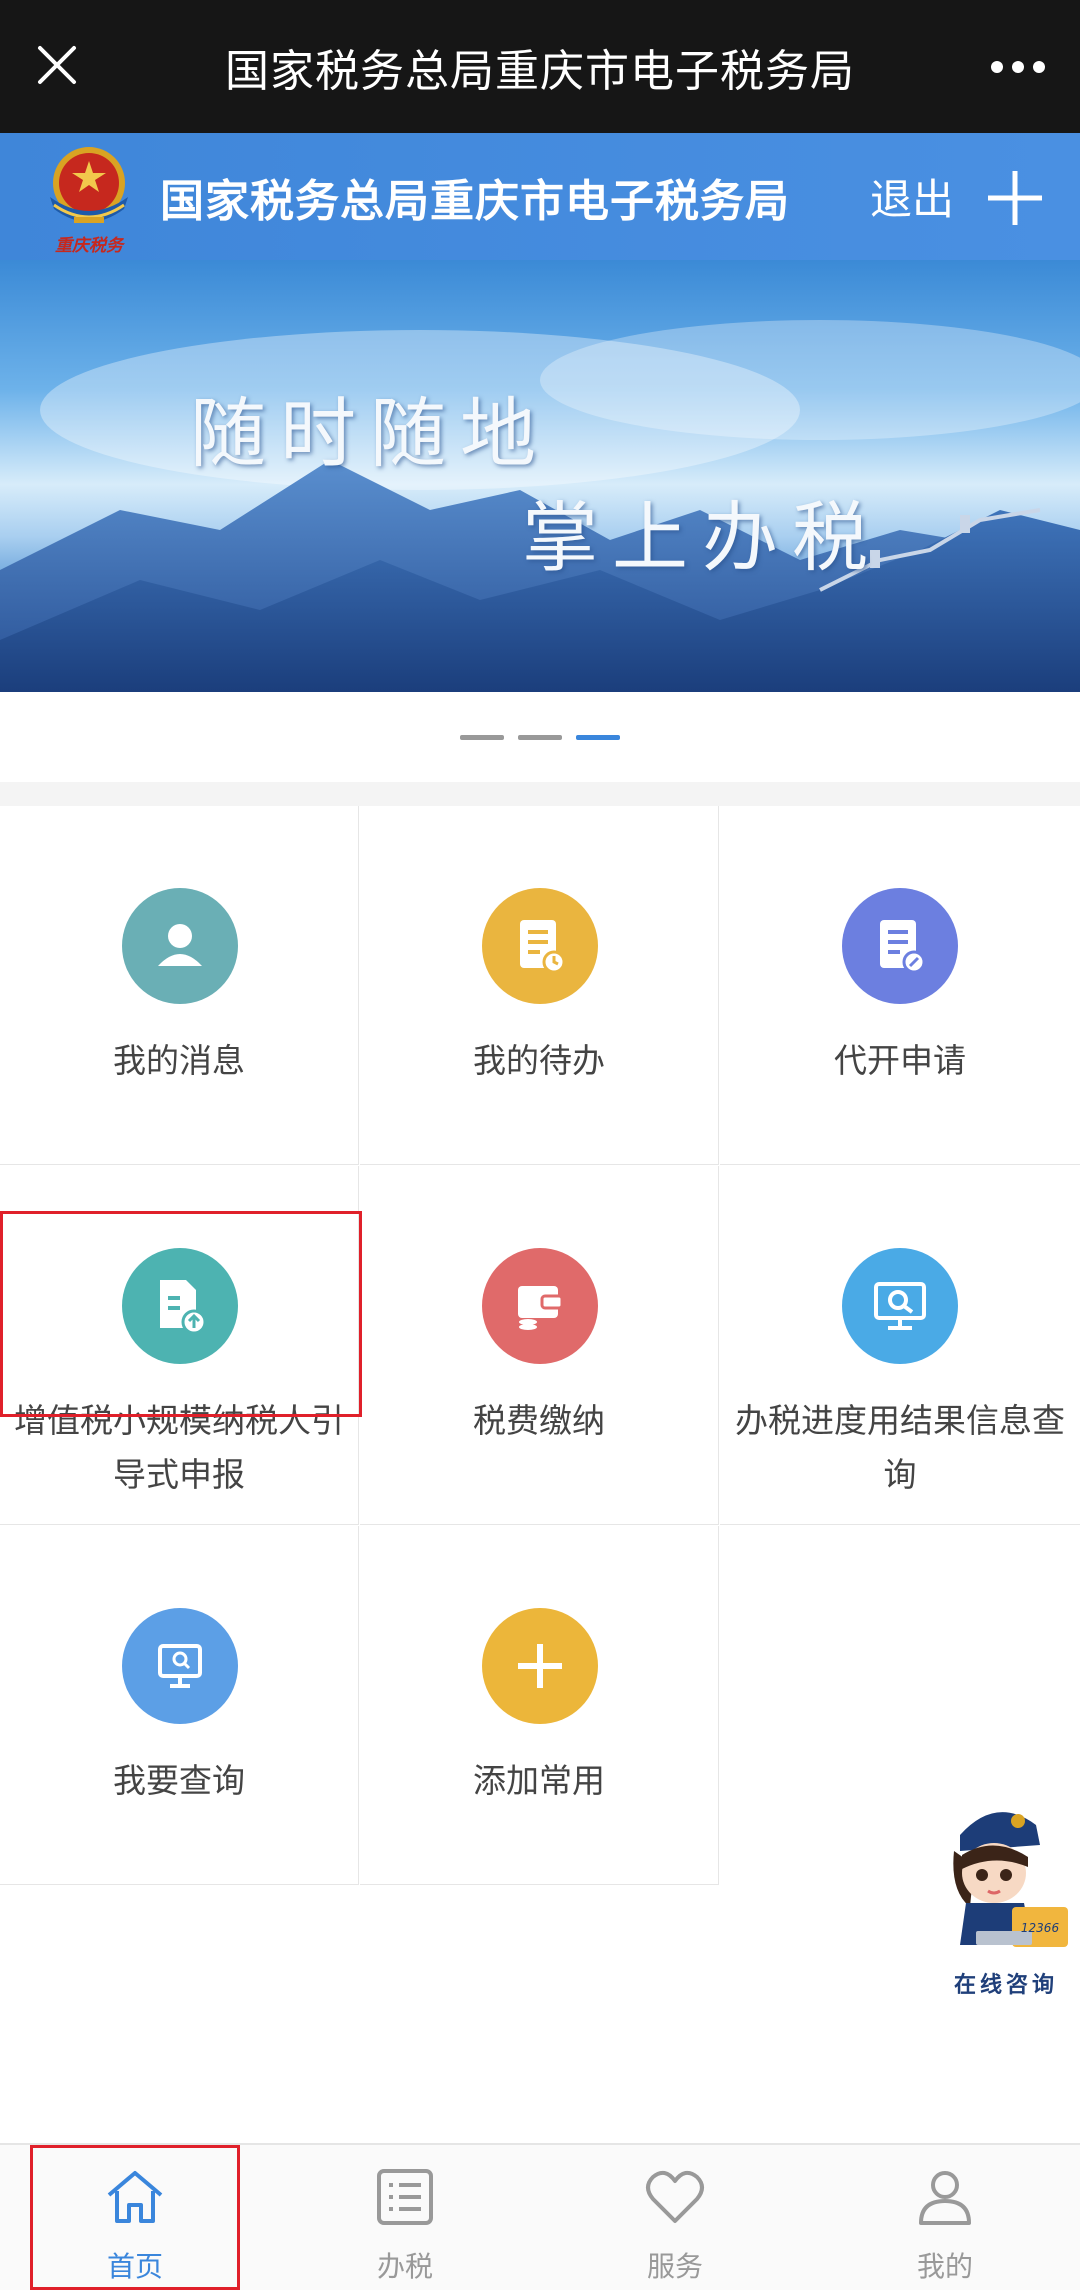 The height and width of the screenshot is (2290, 1080). Describe the element at coordinates (404, 2266) in the screenshot. I see `tab-label: 办税` at that location.